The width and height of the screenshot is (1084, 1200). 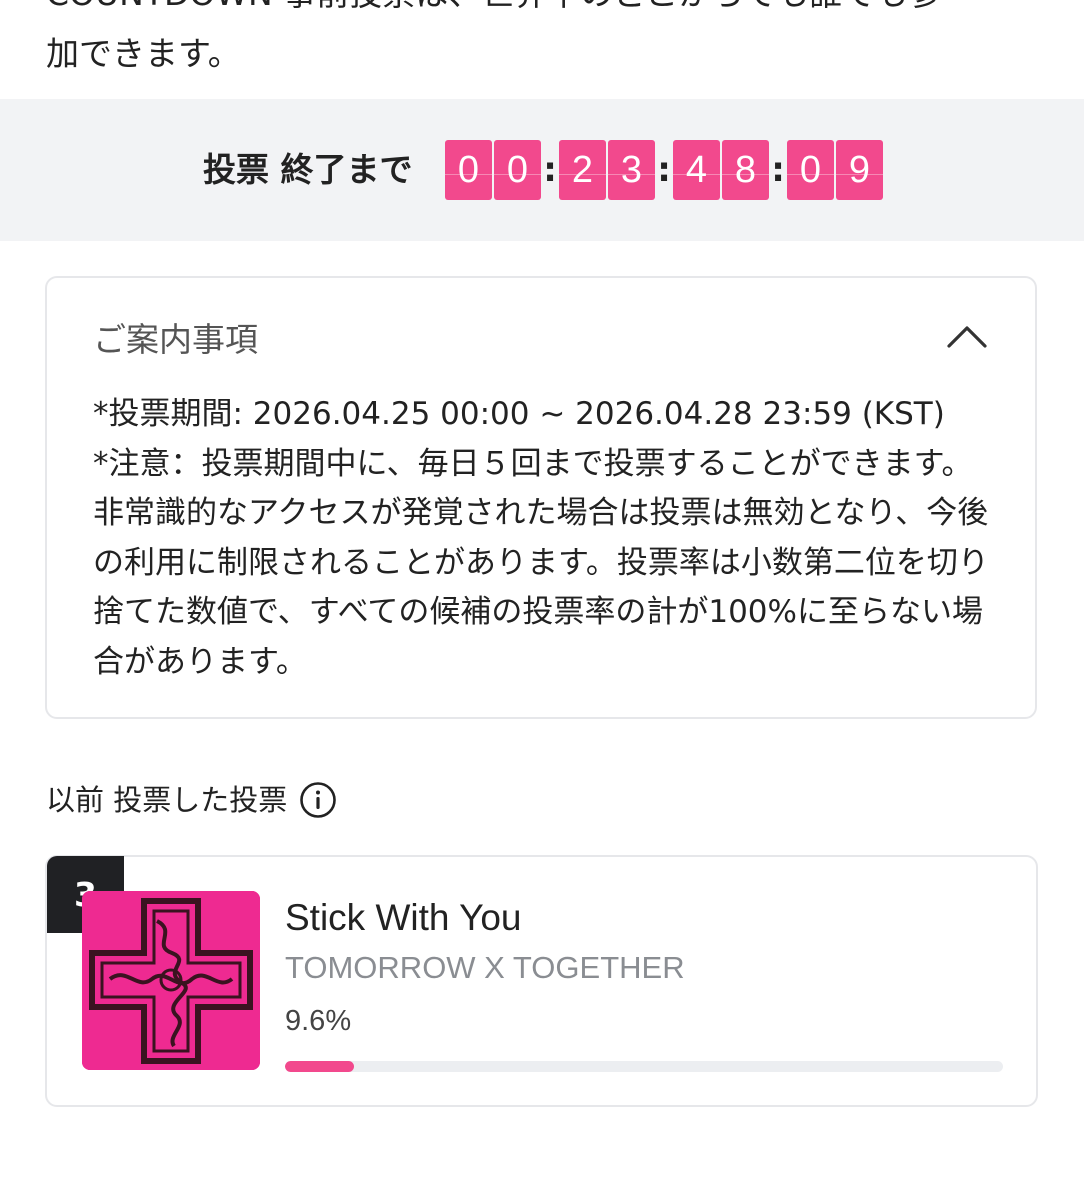 What do you see at coordinates (582, 170) in the screenshot?
I see `countdown-digit: 2` at bounding box center [582, 170].